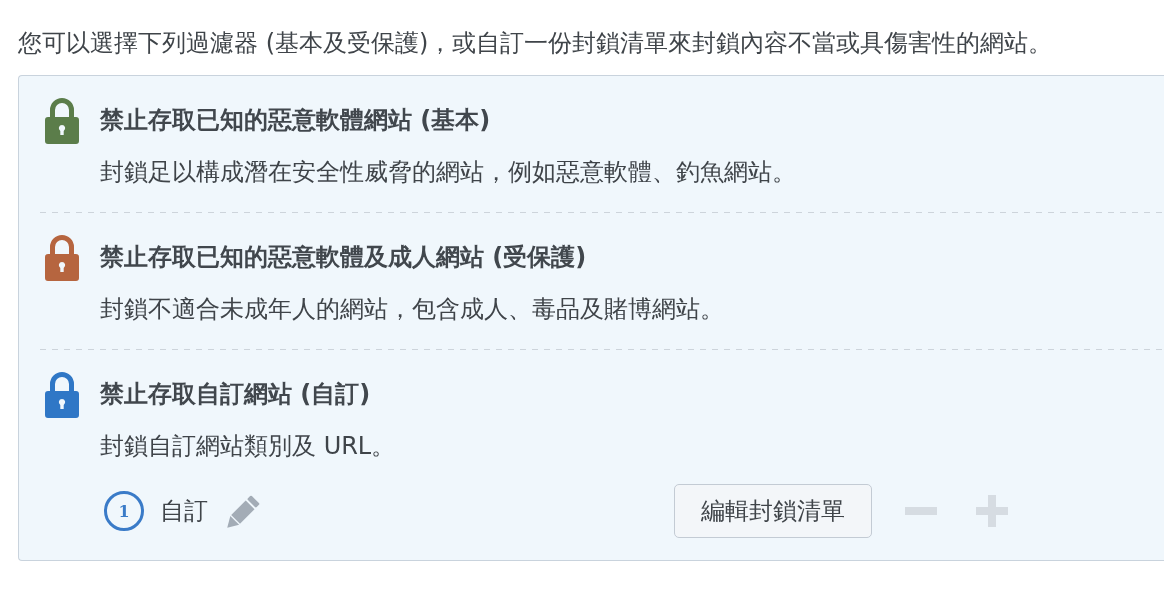 The width and height of the screenshot is (1164, 602). What do you see at coordinates (248, 446) in the screenshot?
I see `filter-description: 封鎖自訂網站類別及 URL。` at bounding box center [248, 446].